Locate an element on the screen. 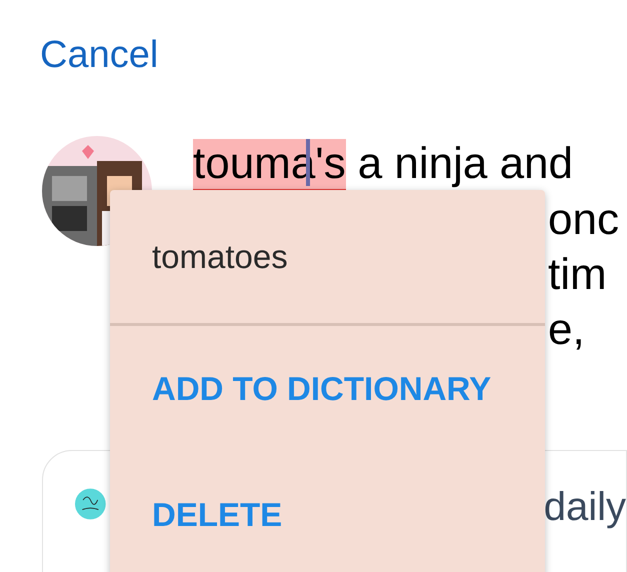 The image size is (627, 572). post-text: a ninja and is located at coordinates (465, 164).